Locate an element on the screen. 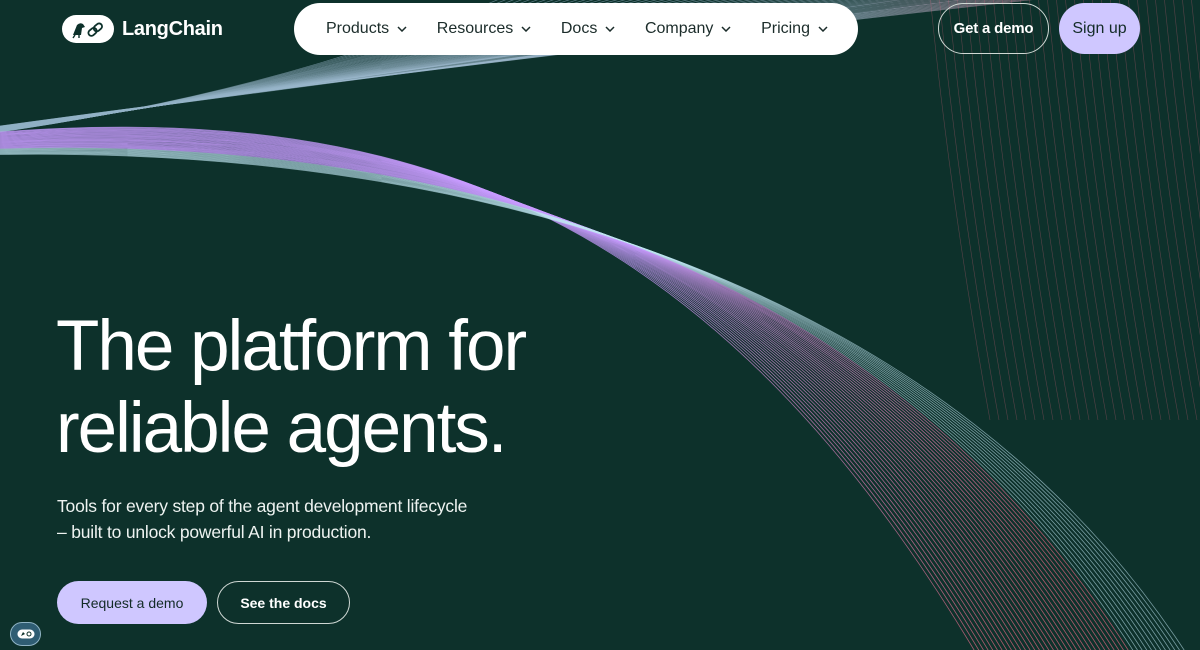 Image resolution: width=1200 pixels, height=650 pixels. parrot-link-icon is located at coordinates (88, 29).